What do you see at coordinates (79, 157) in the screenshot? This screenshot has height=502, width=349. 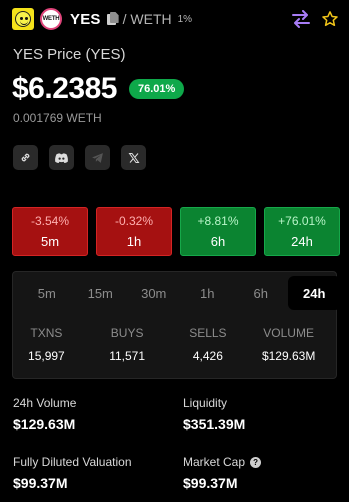 I see `social-links` at bounding box center [79, 157].